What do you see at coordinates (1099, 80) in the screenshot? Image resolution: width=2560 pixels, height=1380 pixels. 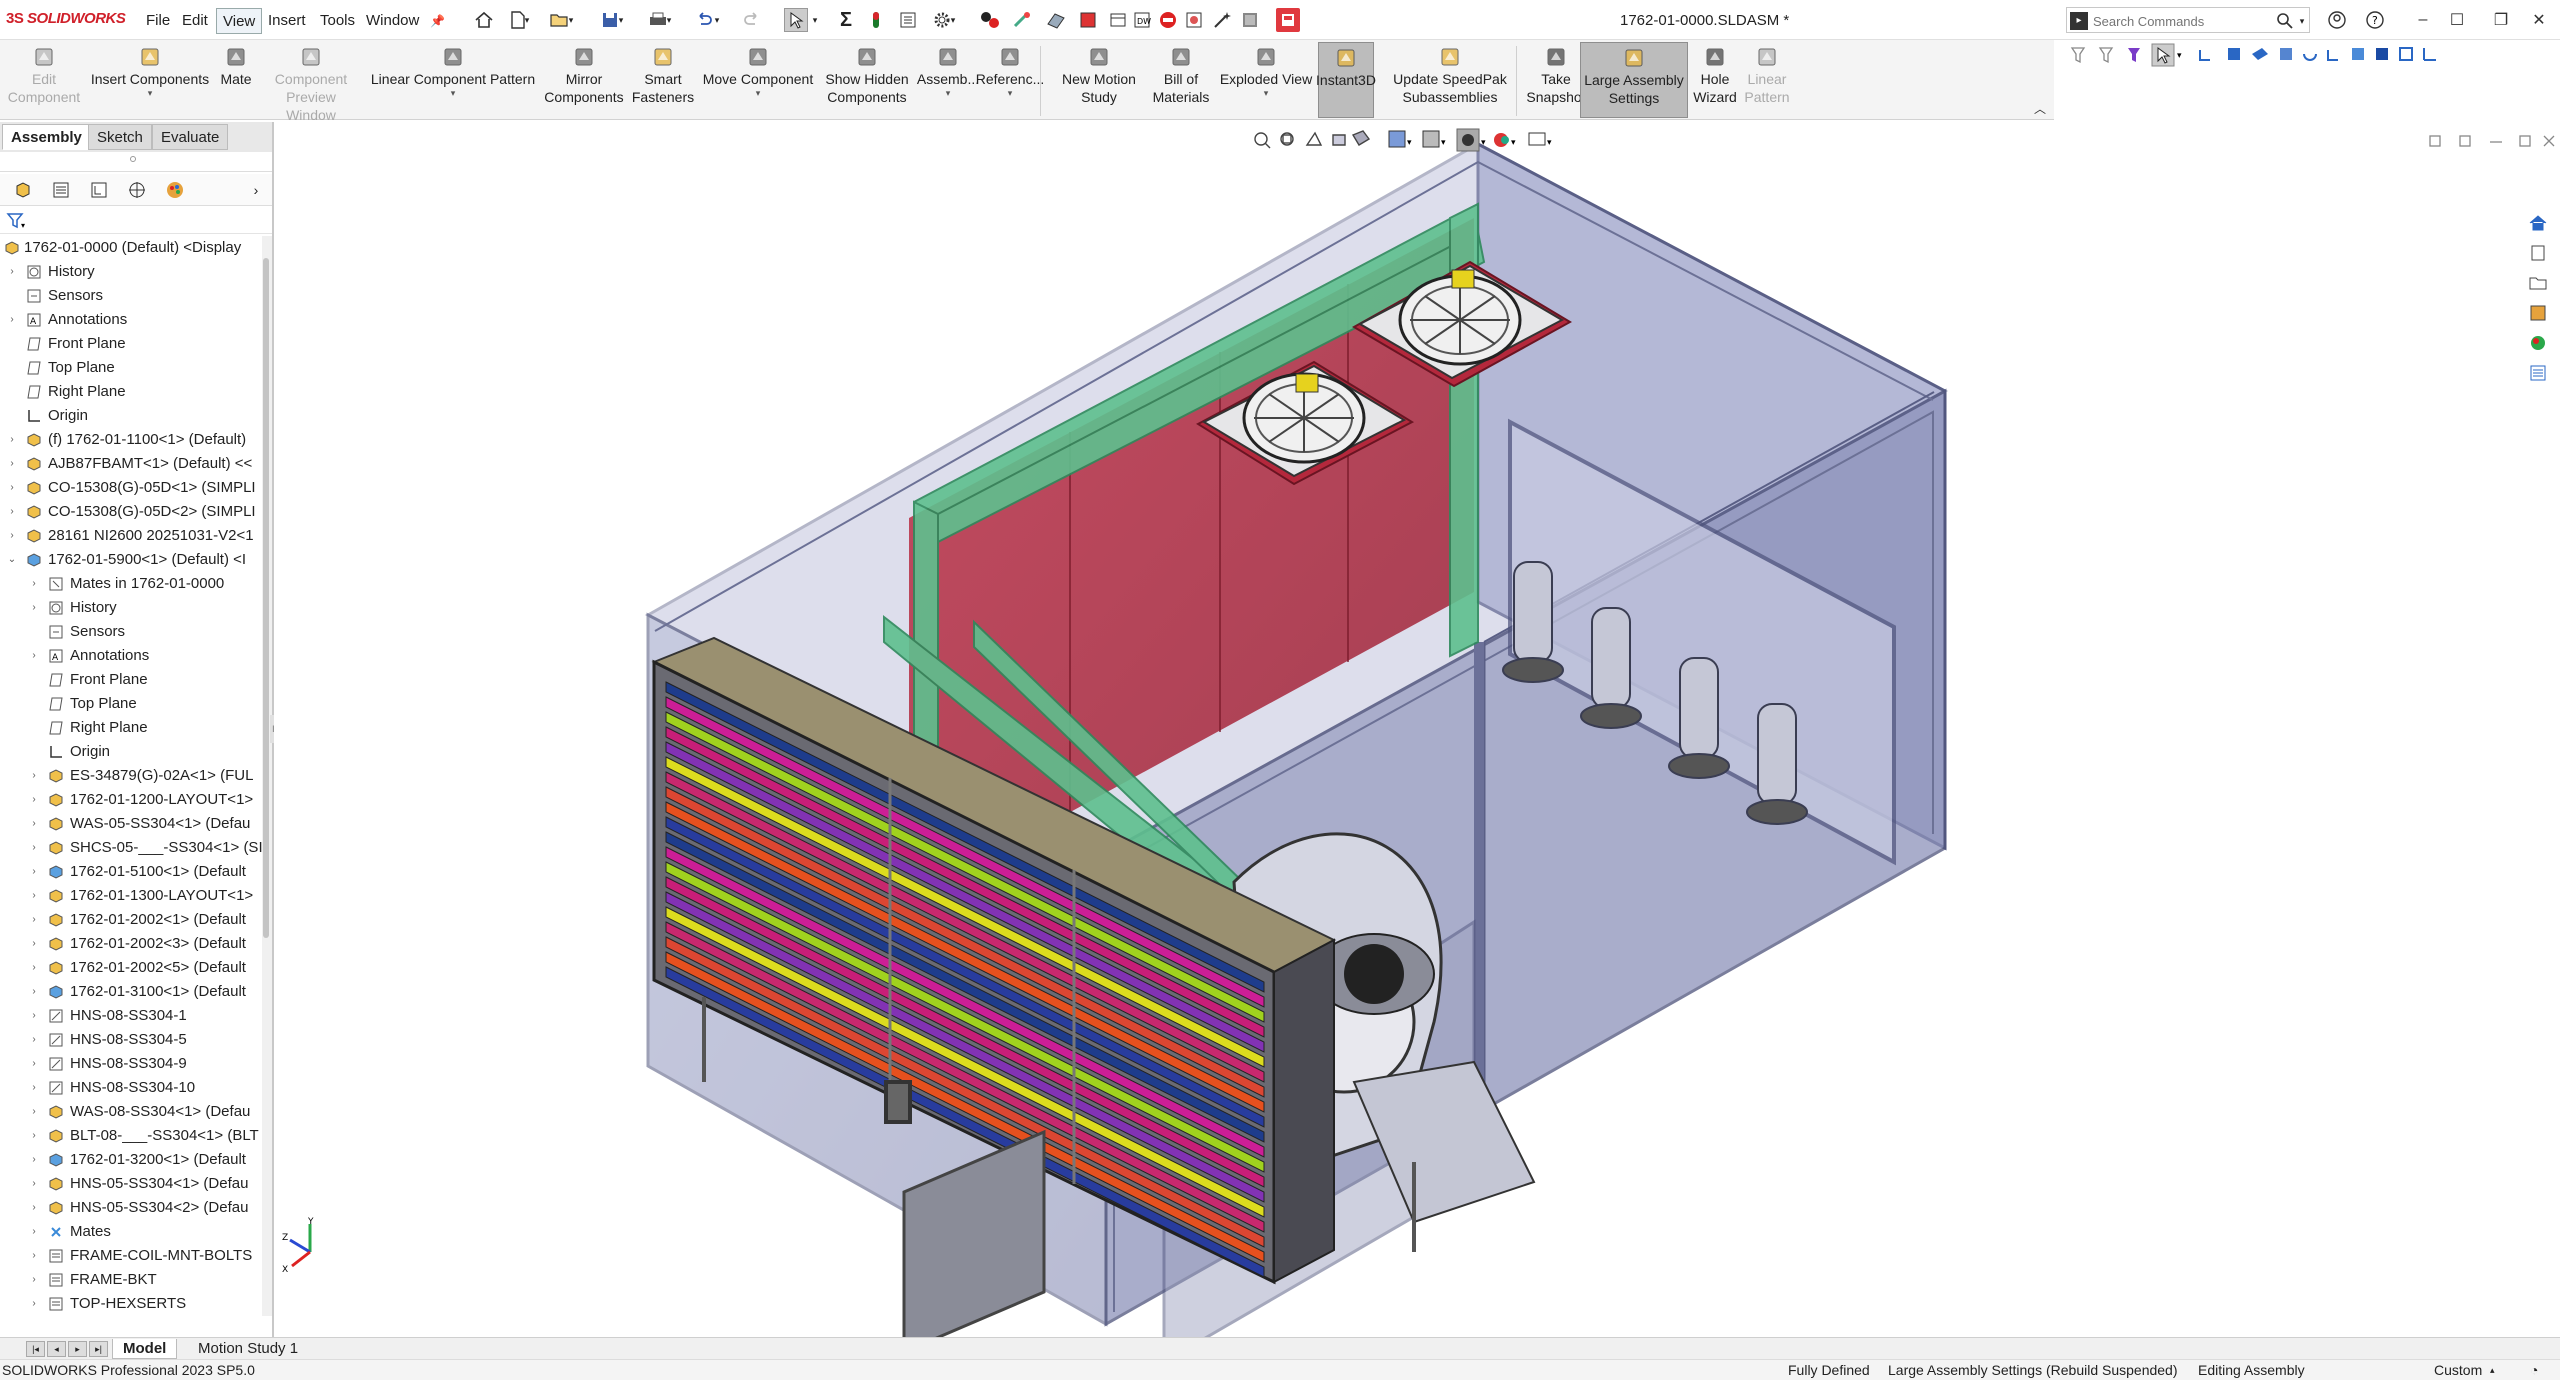 I see `cmd-motion-study-button: New Motion Study` at bounding box center [1099, 80].